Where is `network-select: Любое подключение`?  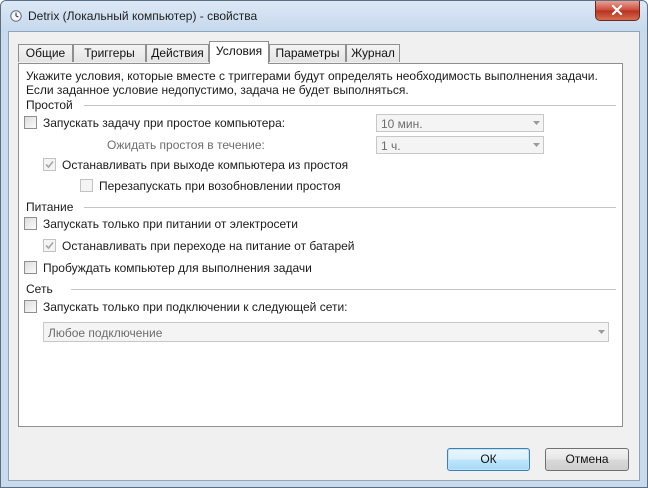
network-select: Любое подключение is located at coordinates (326, 332).